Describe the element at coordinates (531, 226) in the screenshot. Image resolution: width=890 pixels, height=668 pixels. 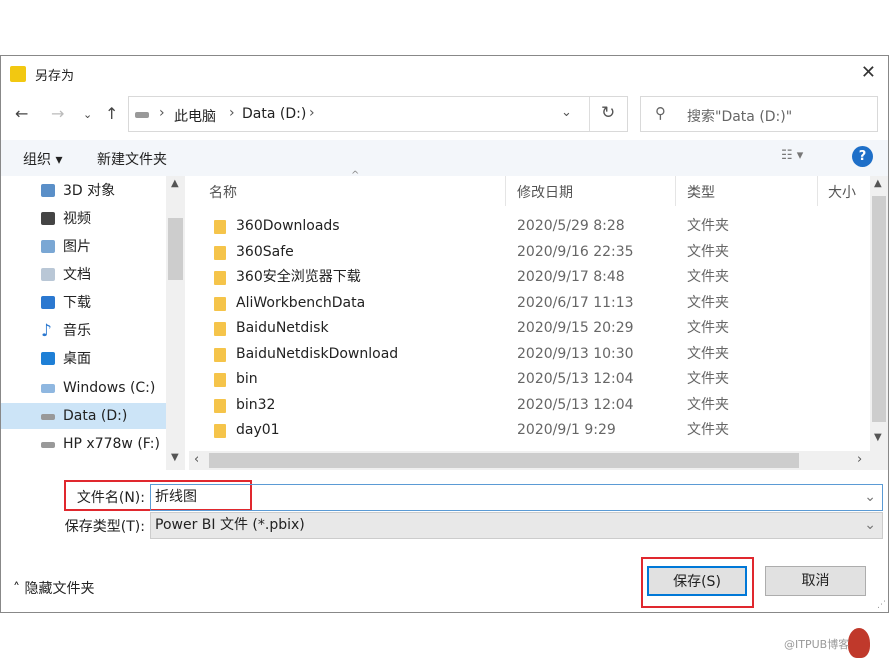
I see `file-row: 360Downloads 2020/5/29 8:28 文件夹` at that location.